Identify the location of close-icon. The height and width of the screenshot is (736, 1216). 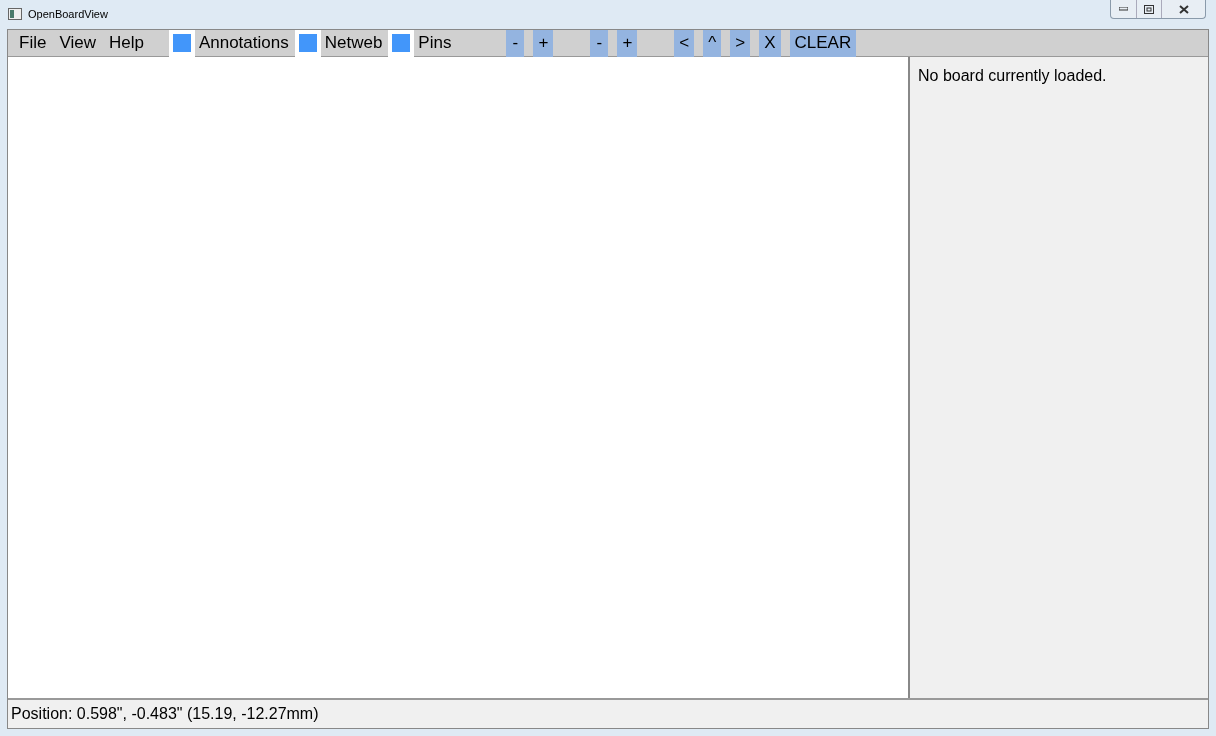
(1183, 9).